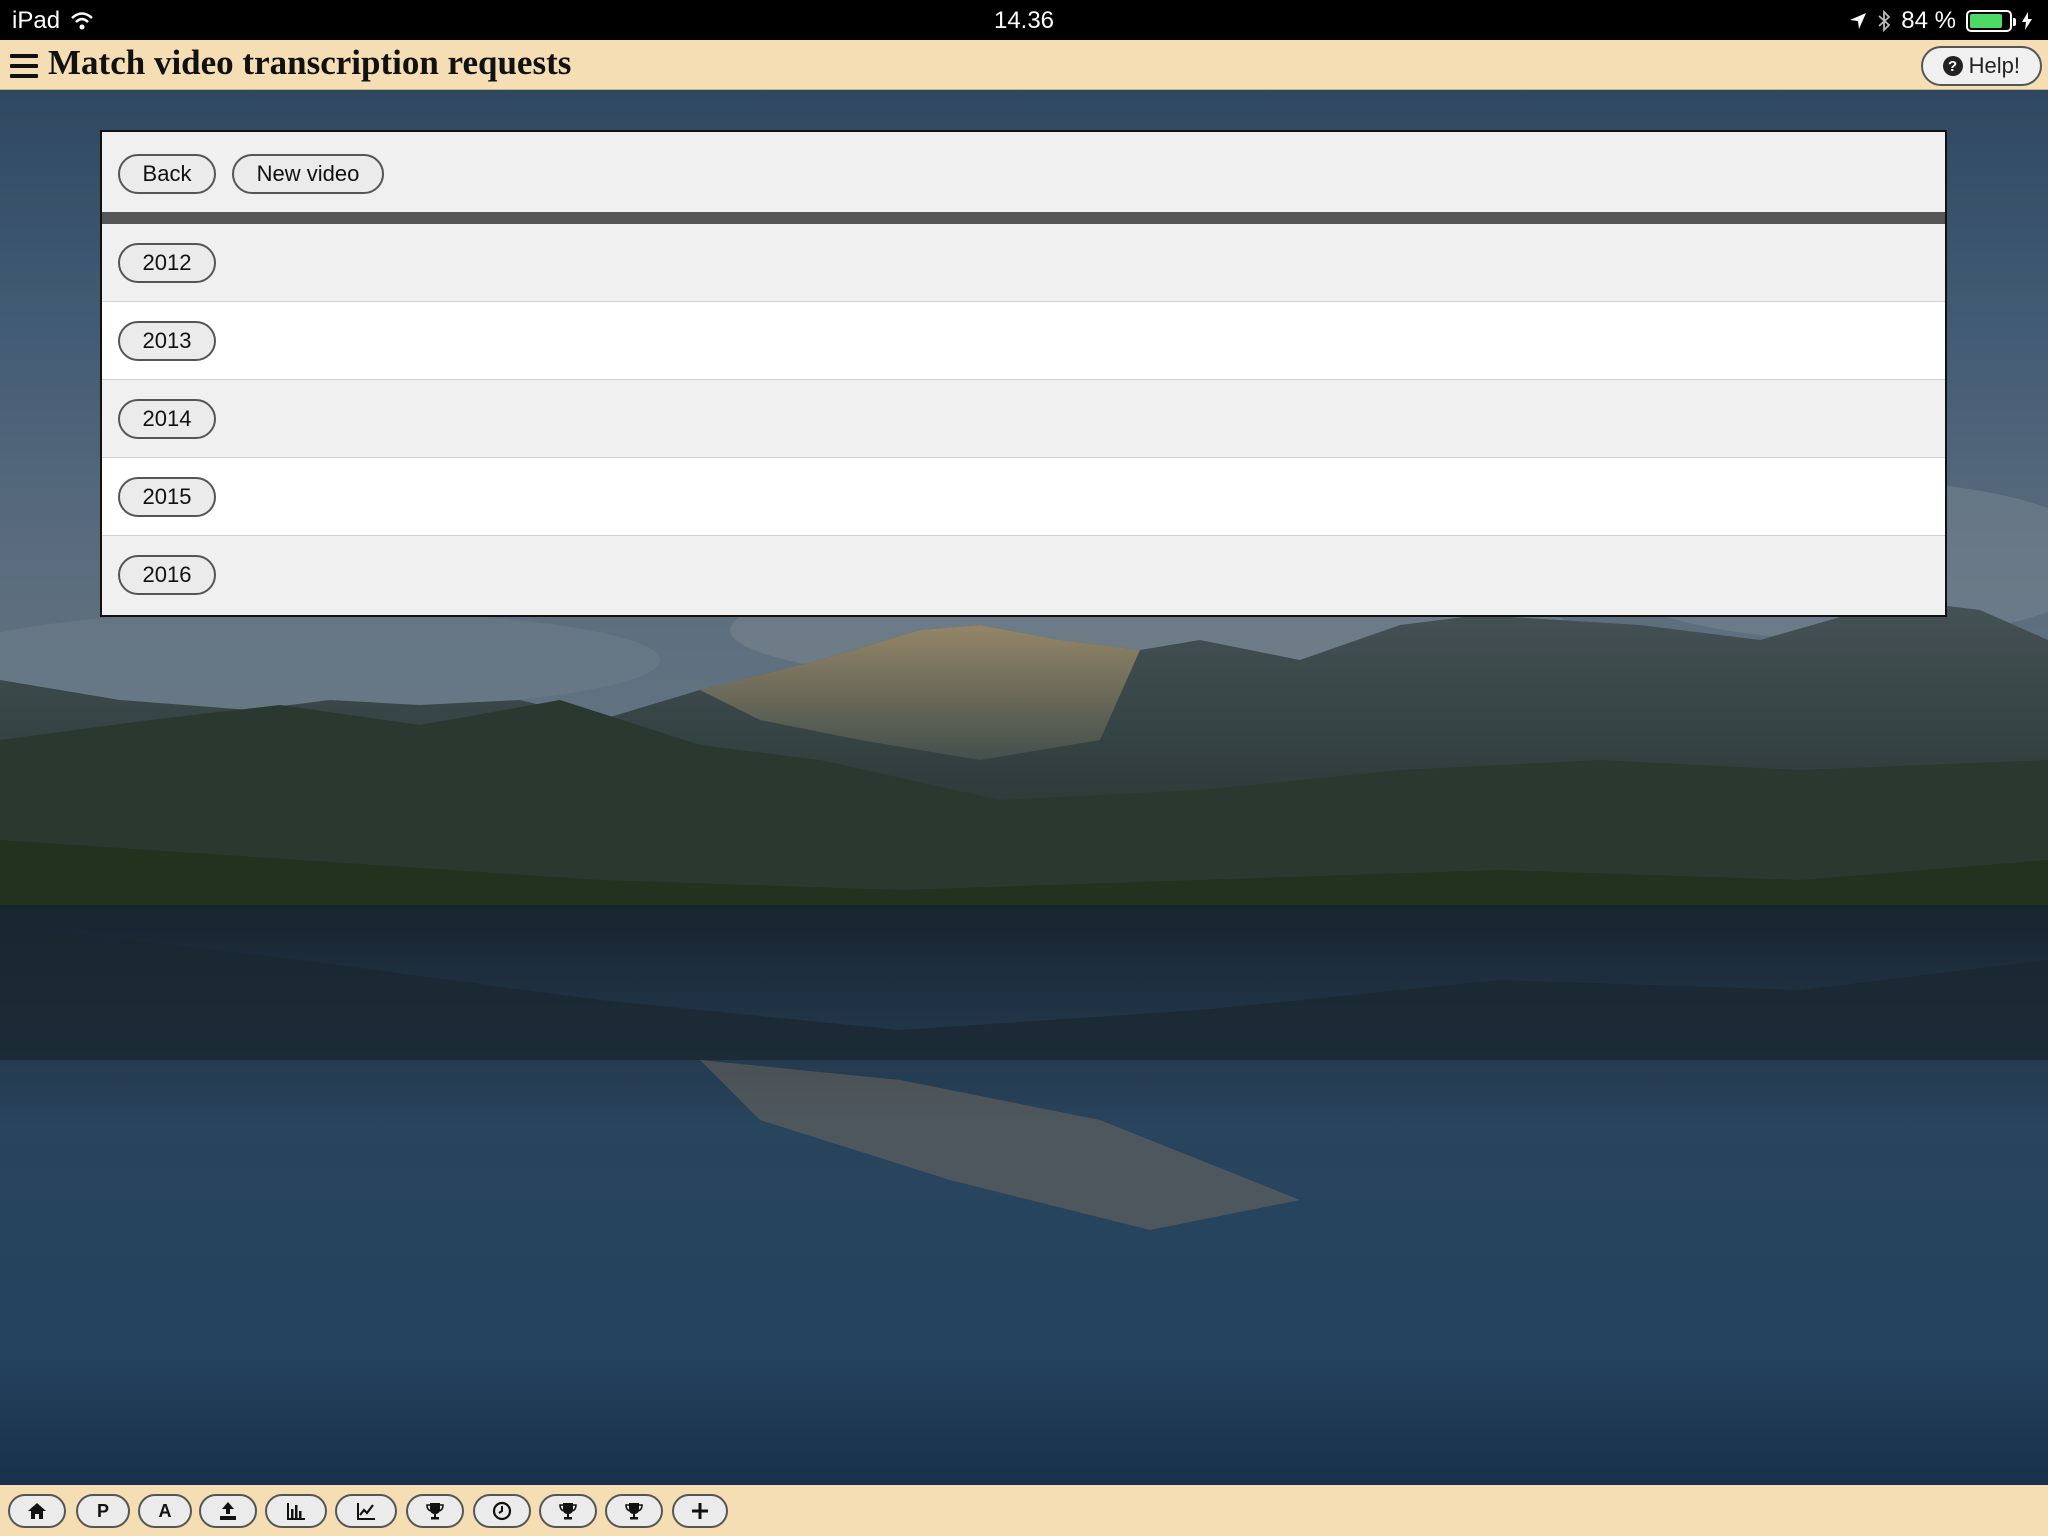 Image resolution: width=2048 pixels, height=1536 pixels. Describe the element at coordinates (1024, 1510) in the screenshot. I see `bottom-toolbar: P A` at that location.